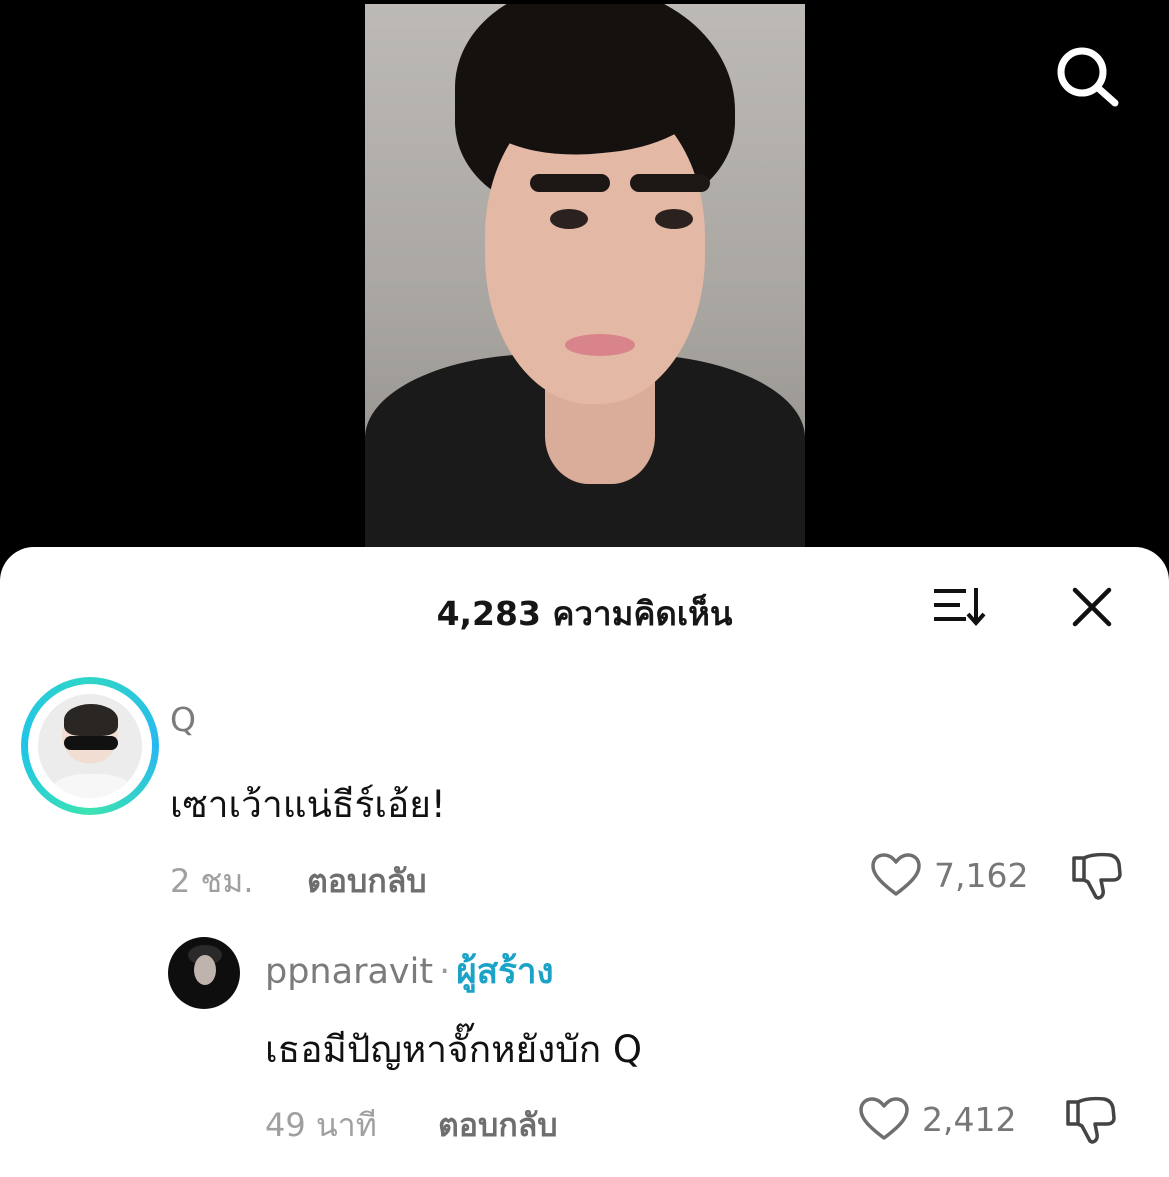 This screenshot has height=1177, width=1169. I want to click on close-icon, so click(1092, 607).